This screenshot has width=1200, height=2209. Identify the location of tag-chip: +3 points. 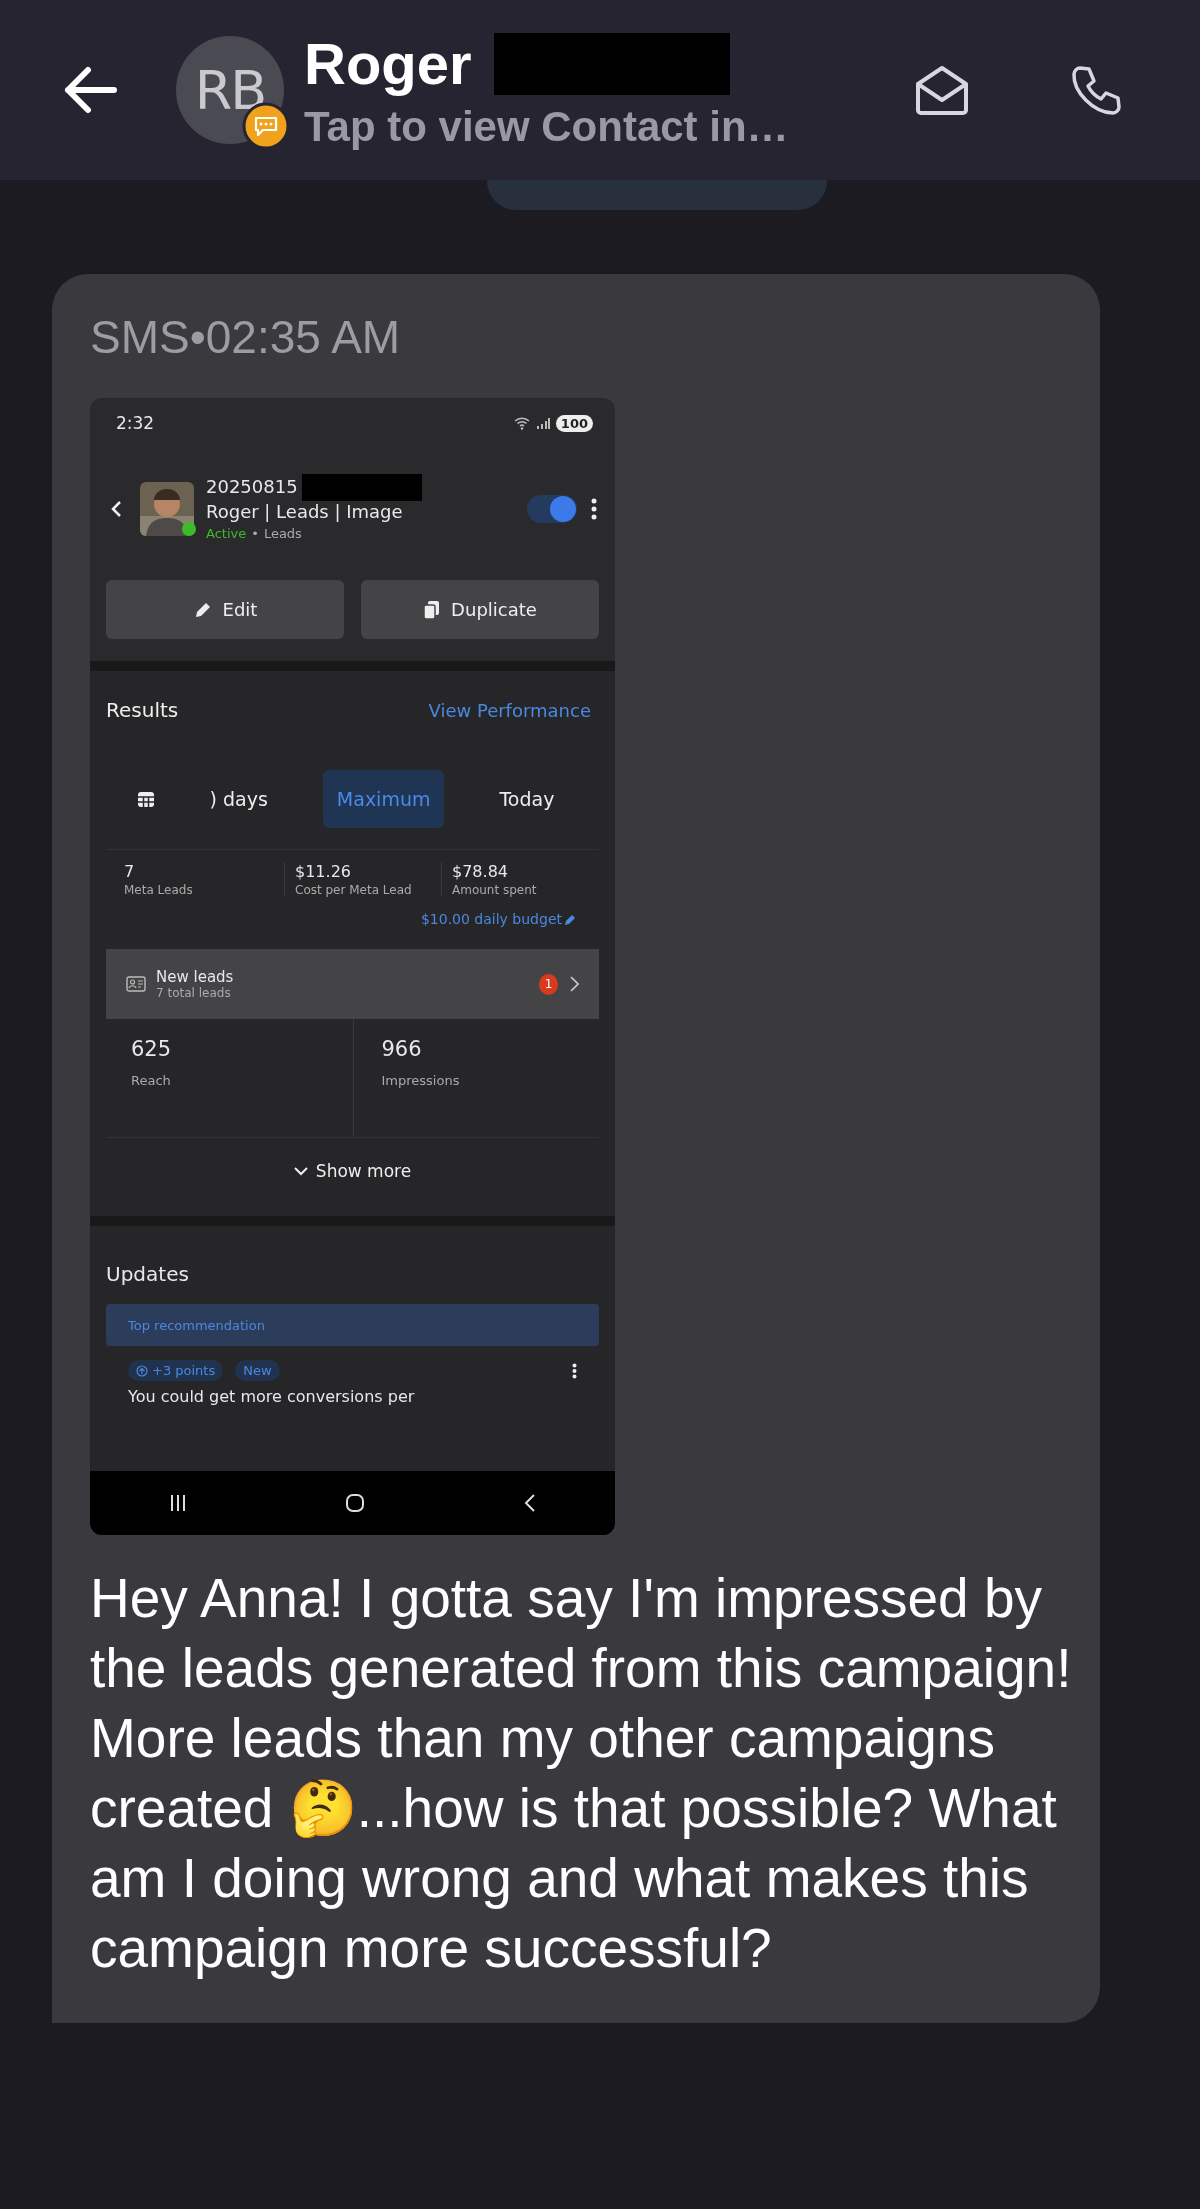
(176, 1370).